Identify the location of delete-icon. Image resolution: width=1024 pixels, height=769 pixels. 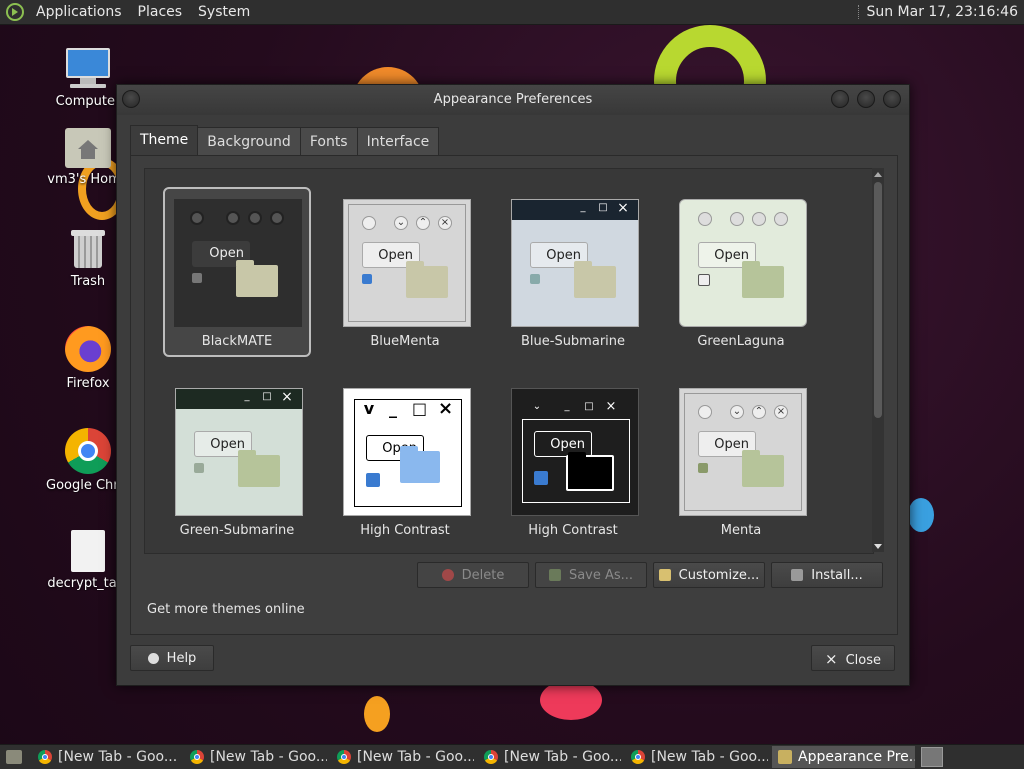
(447, 575).